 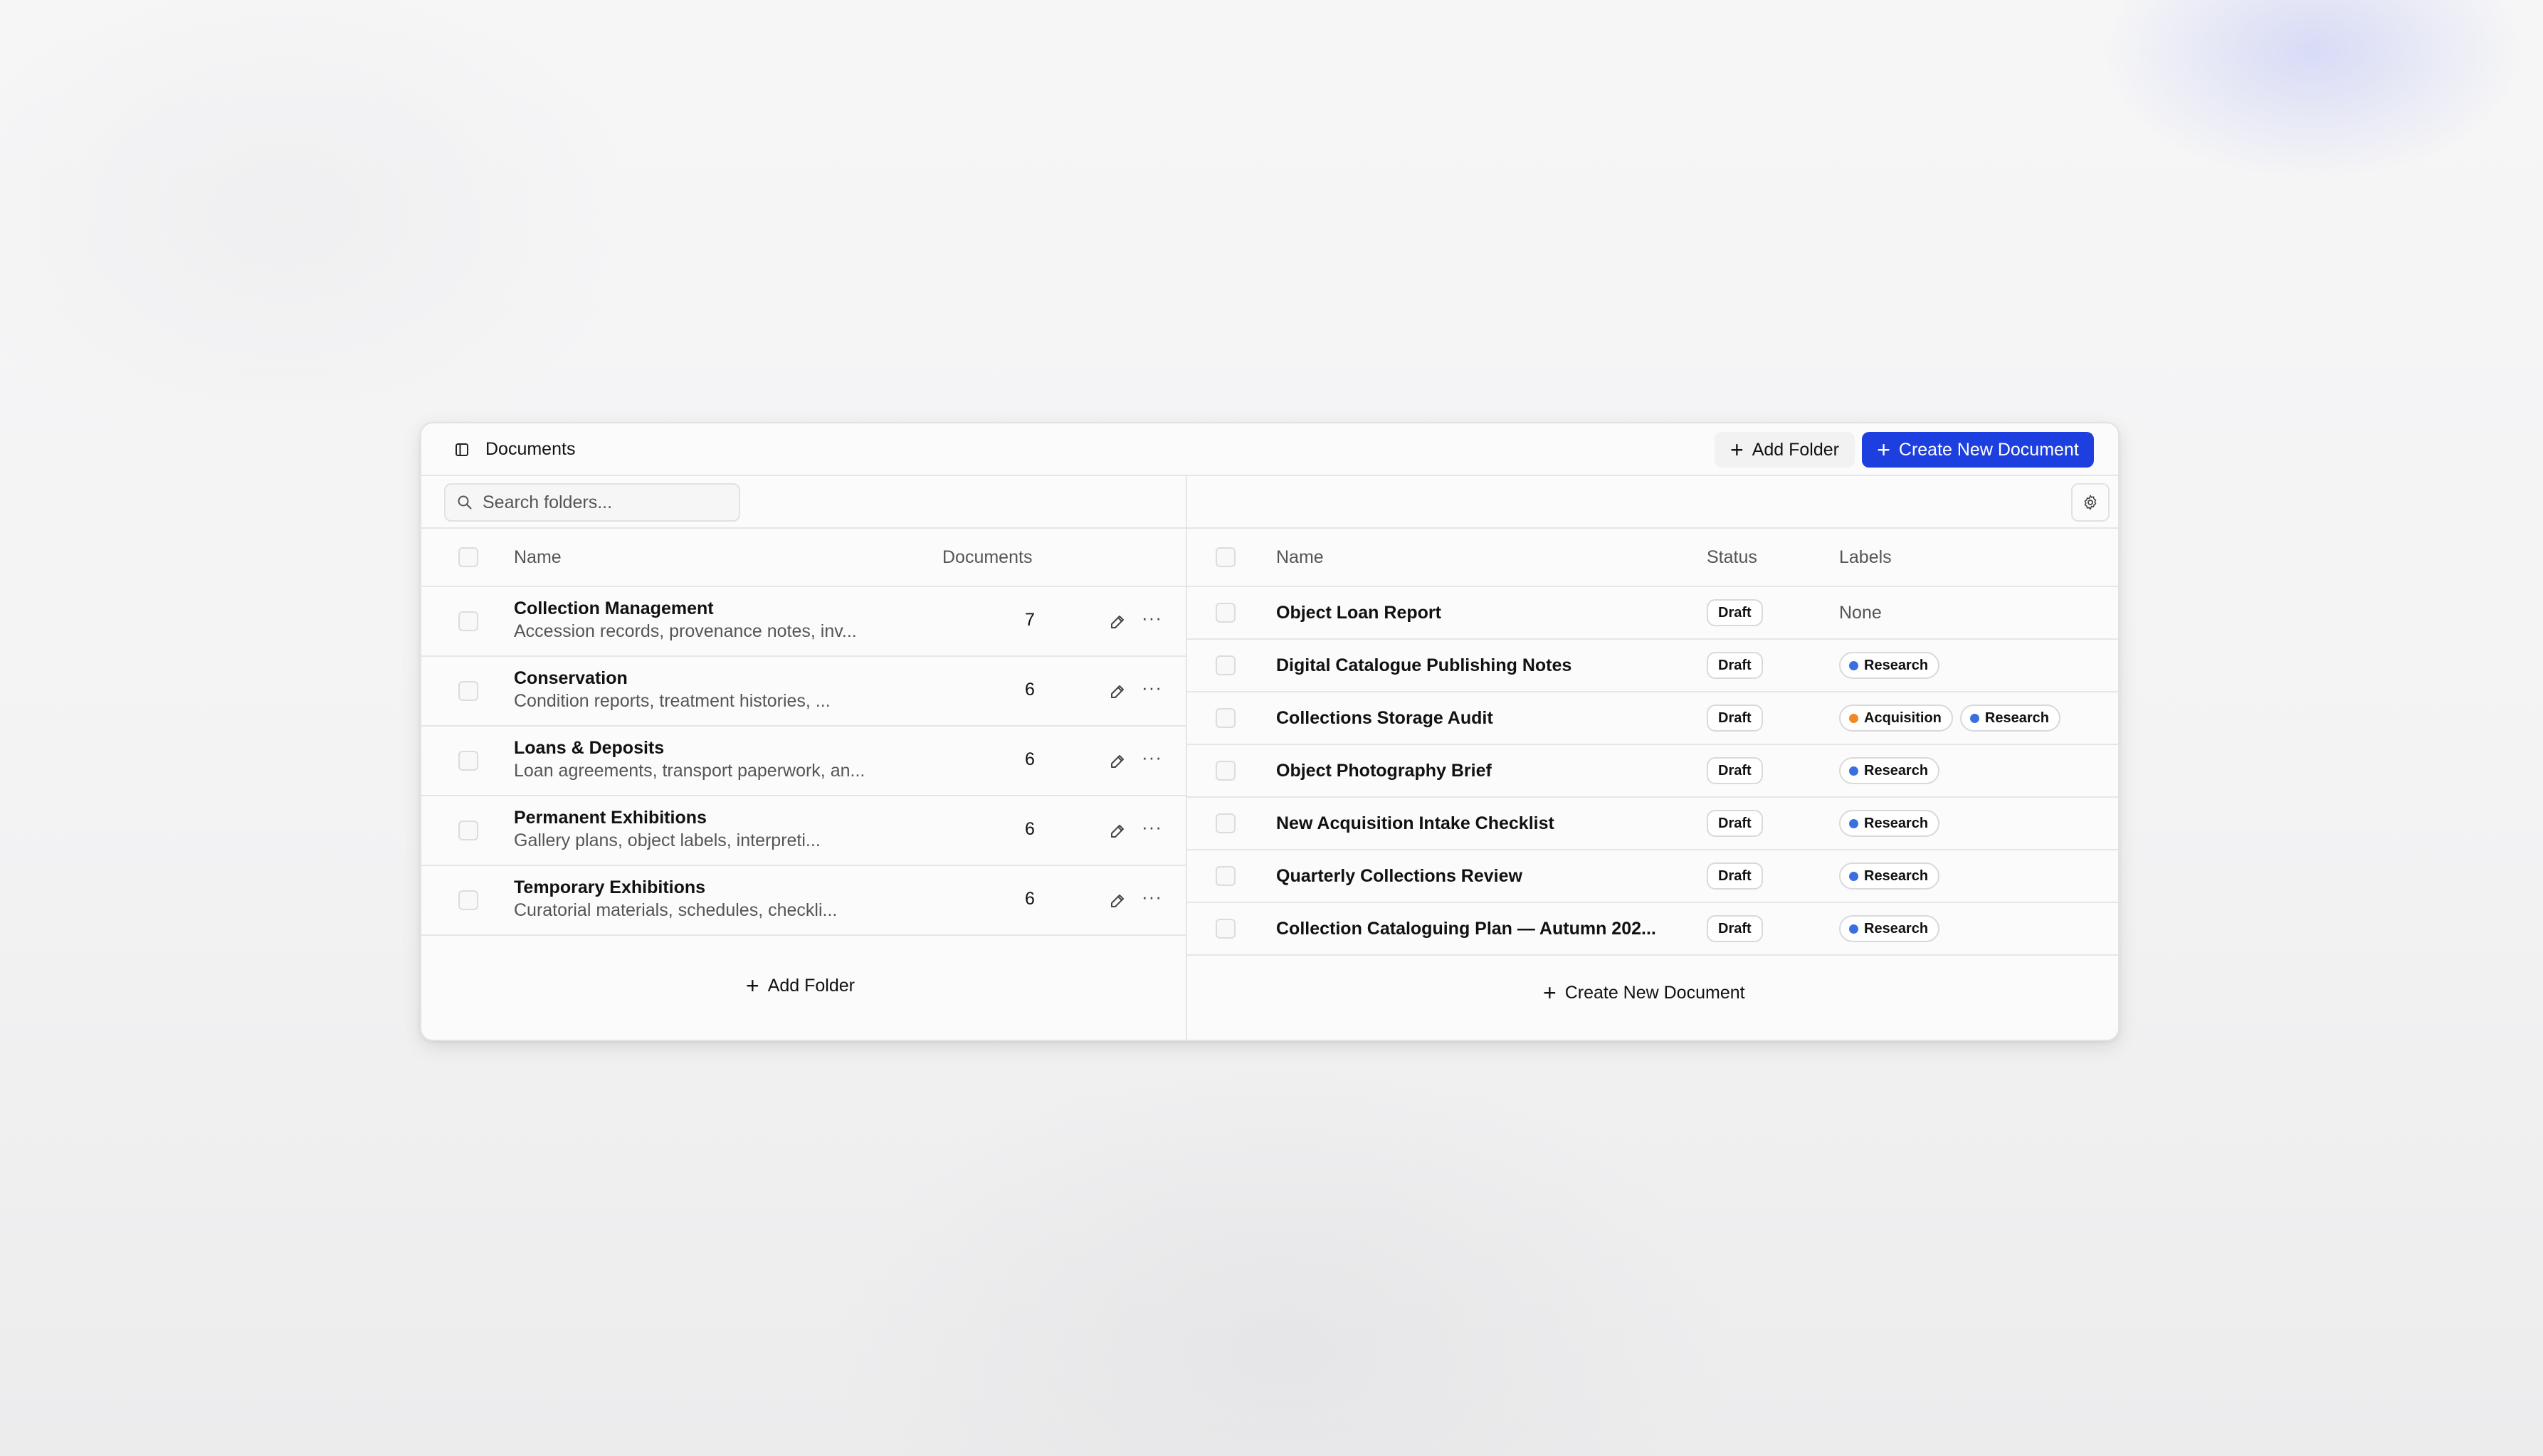 What do you see at coordinates (1903, 717) in the screenshot?
I see `label-text: Acquisition` at bounding box center [1903, 717].